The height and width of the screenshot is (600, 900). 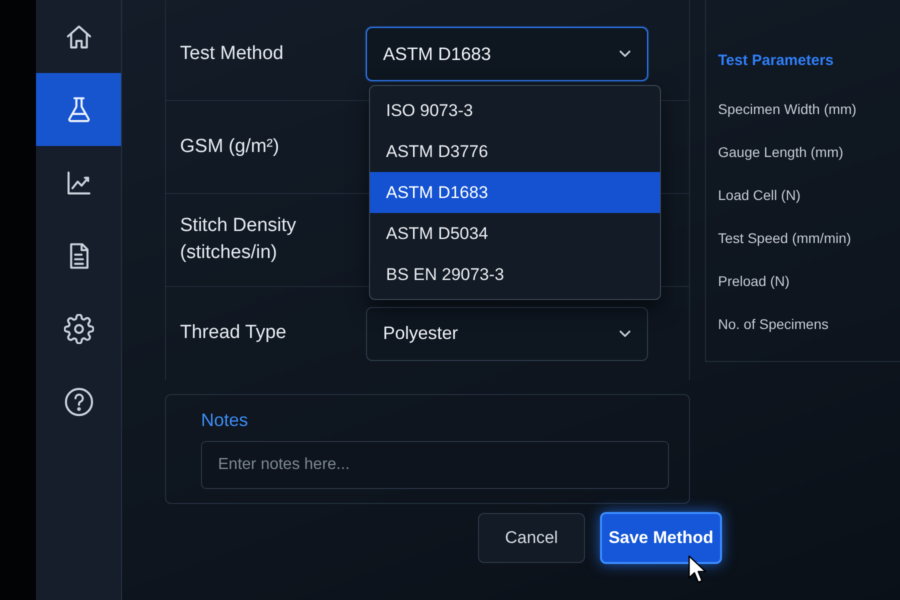 I want to click on parameter-label: No. of Specimens, so click(x=774, y=324).